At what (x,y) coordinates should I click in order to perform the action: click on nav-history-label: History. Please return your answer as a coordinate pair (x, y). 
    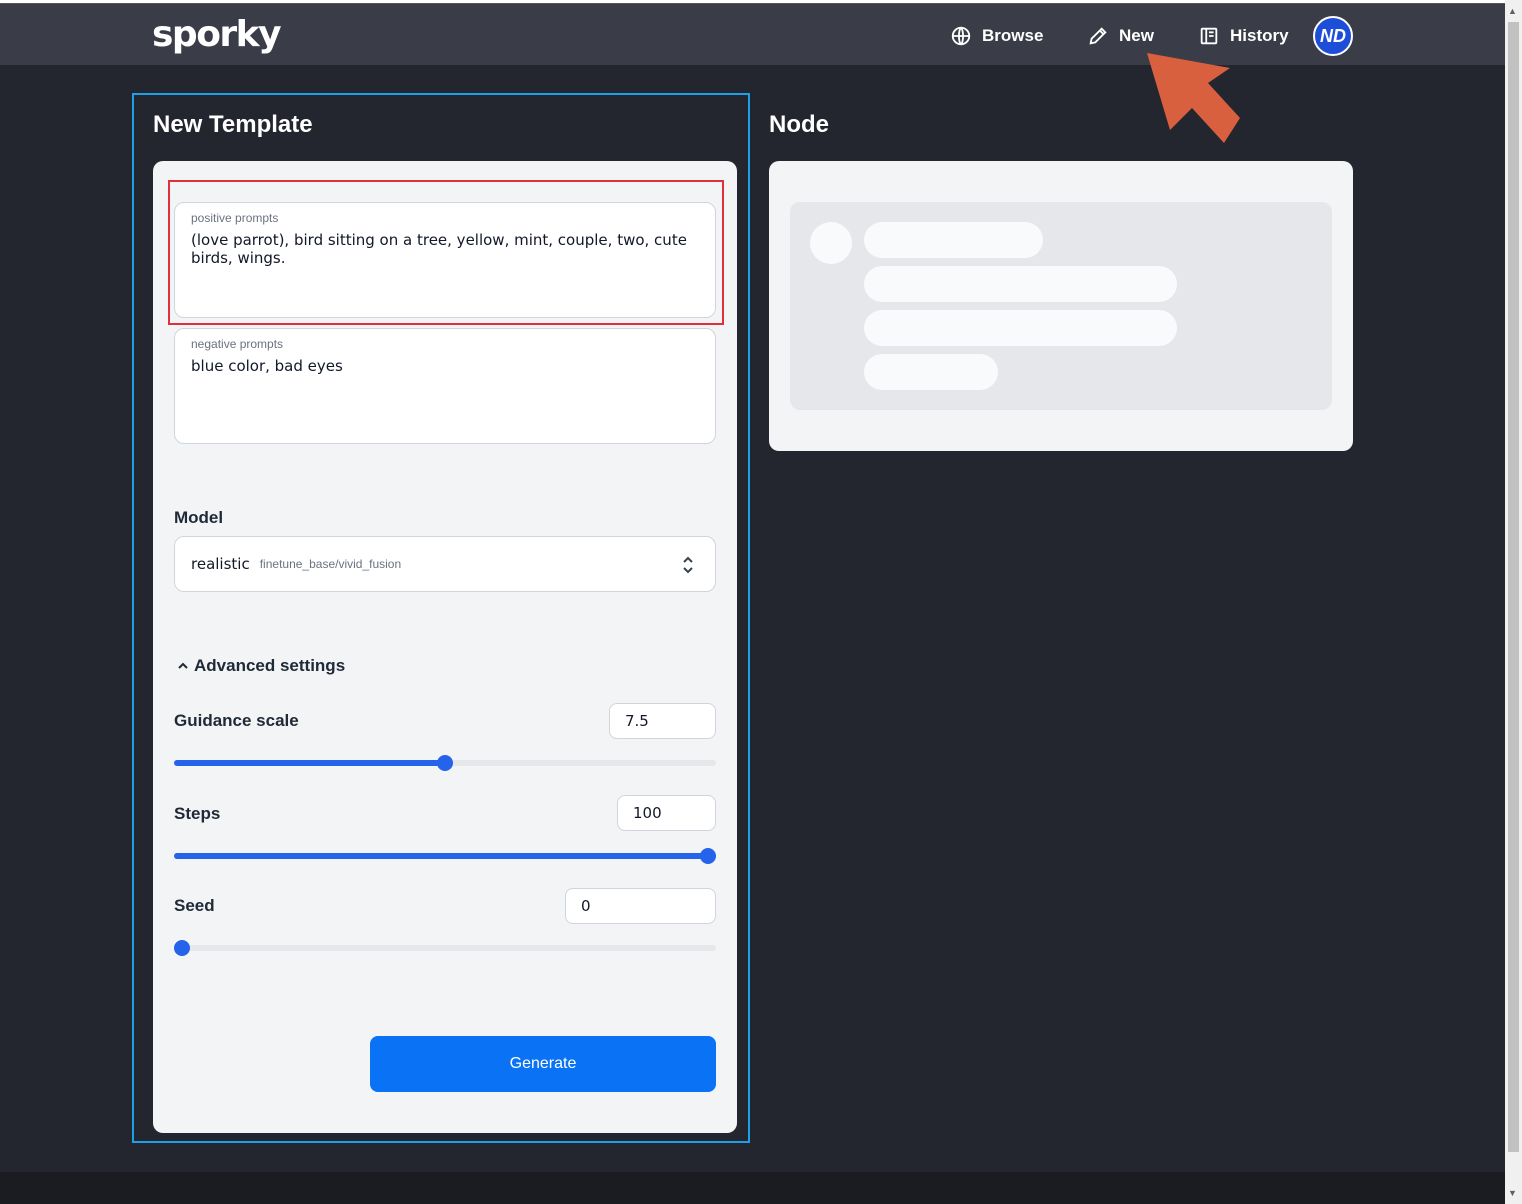
    Looking at the image, I should click on (1259, 35).